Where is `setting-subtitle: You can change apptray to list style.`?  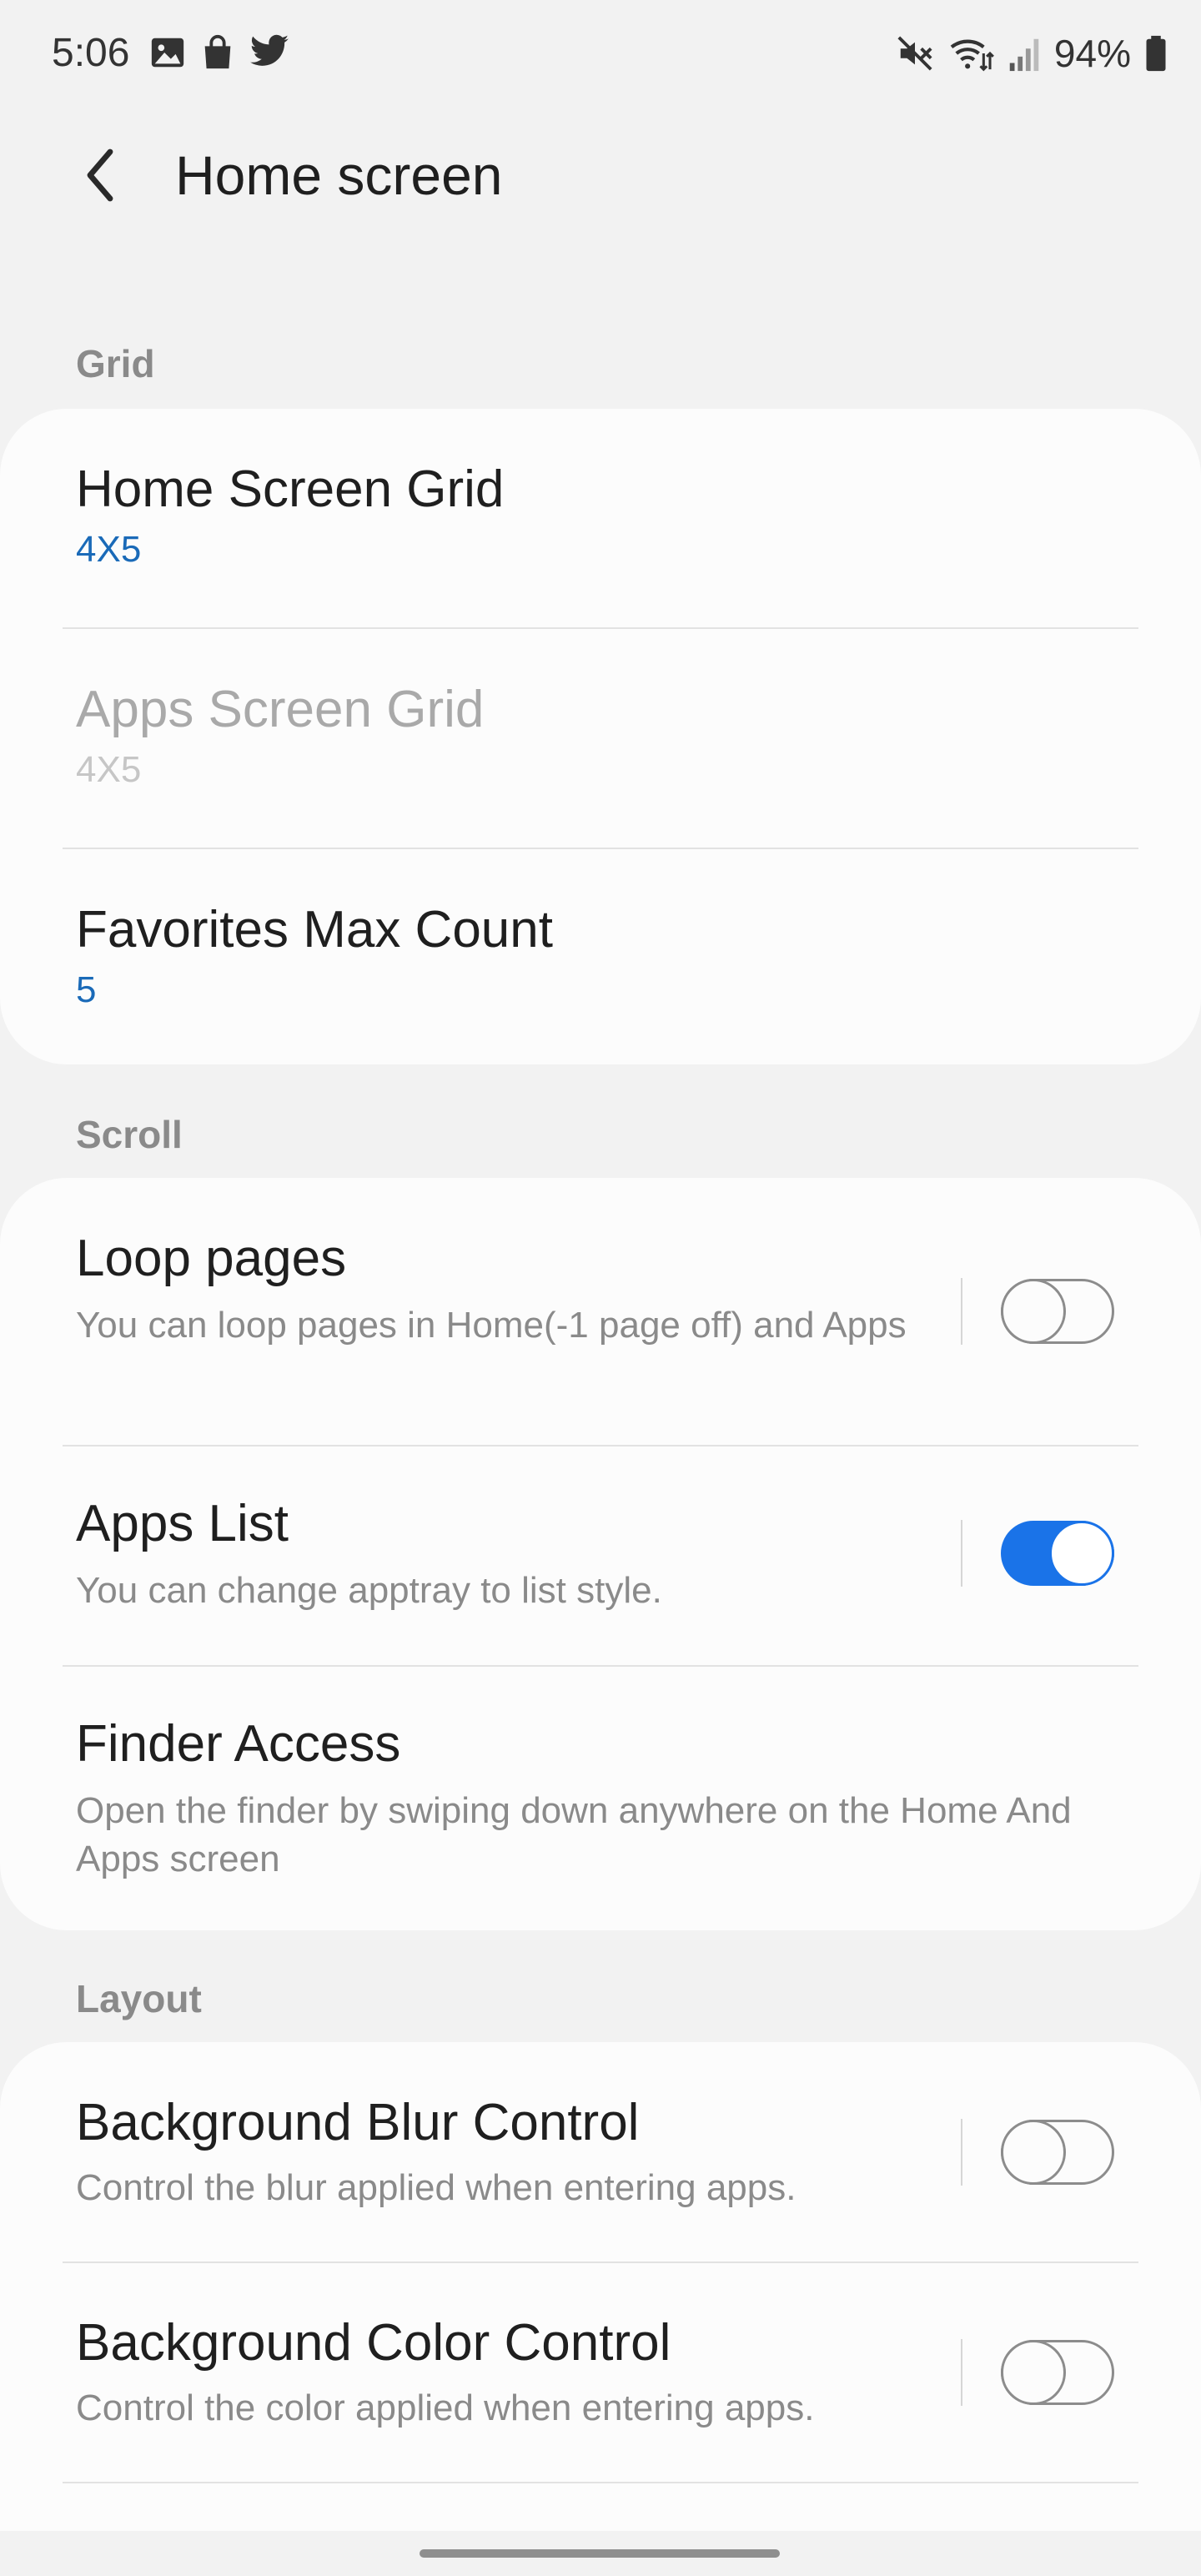 setting-subtitle: You can change apptray to list style. is located at coordinates (369, 1590).